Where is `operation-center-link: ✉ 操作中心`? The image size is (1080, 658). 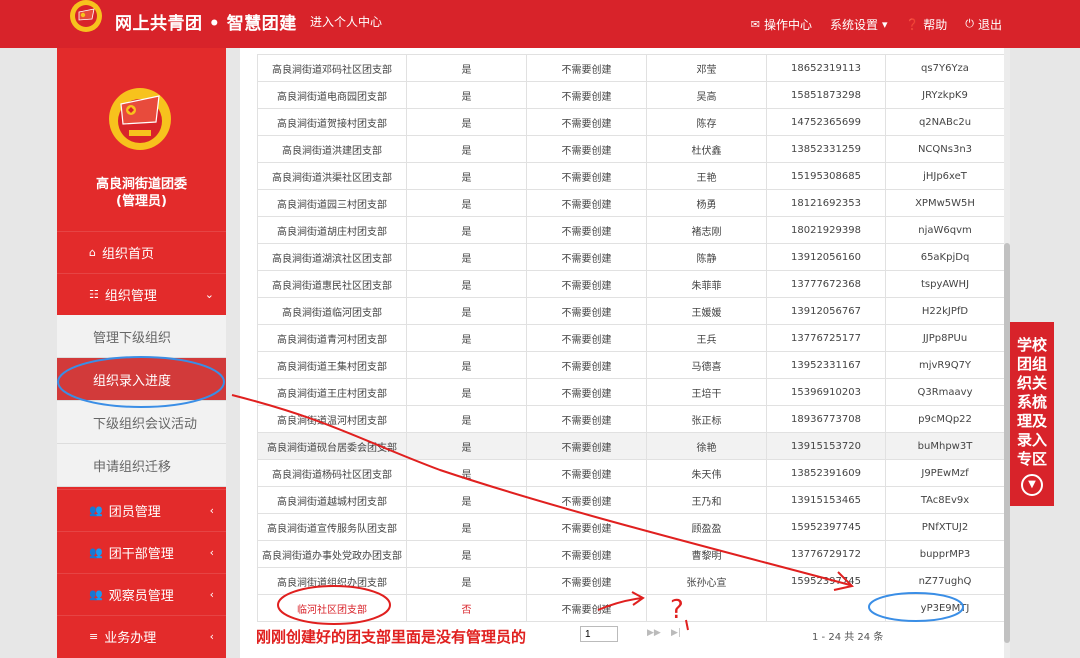 operation-center-link: ✉ 操作中心 is located at coordinates (781, 24).